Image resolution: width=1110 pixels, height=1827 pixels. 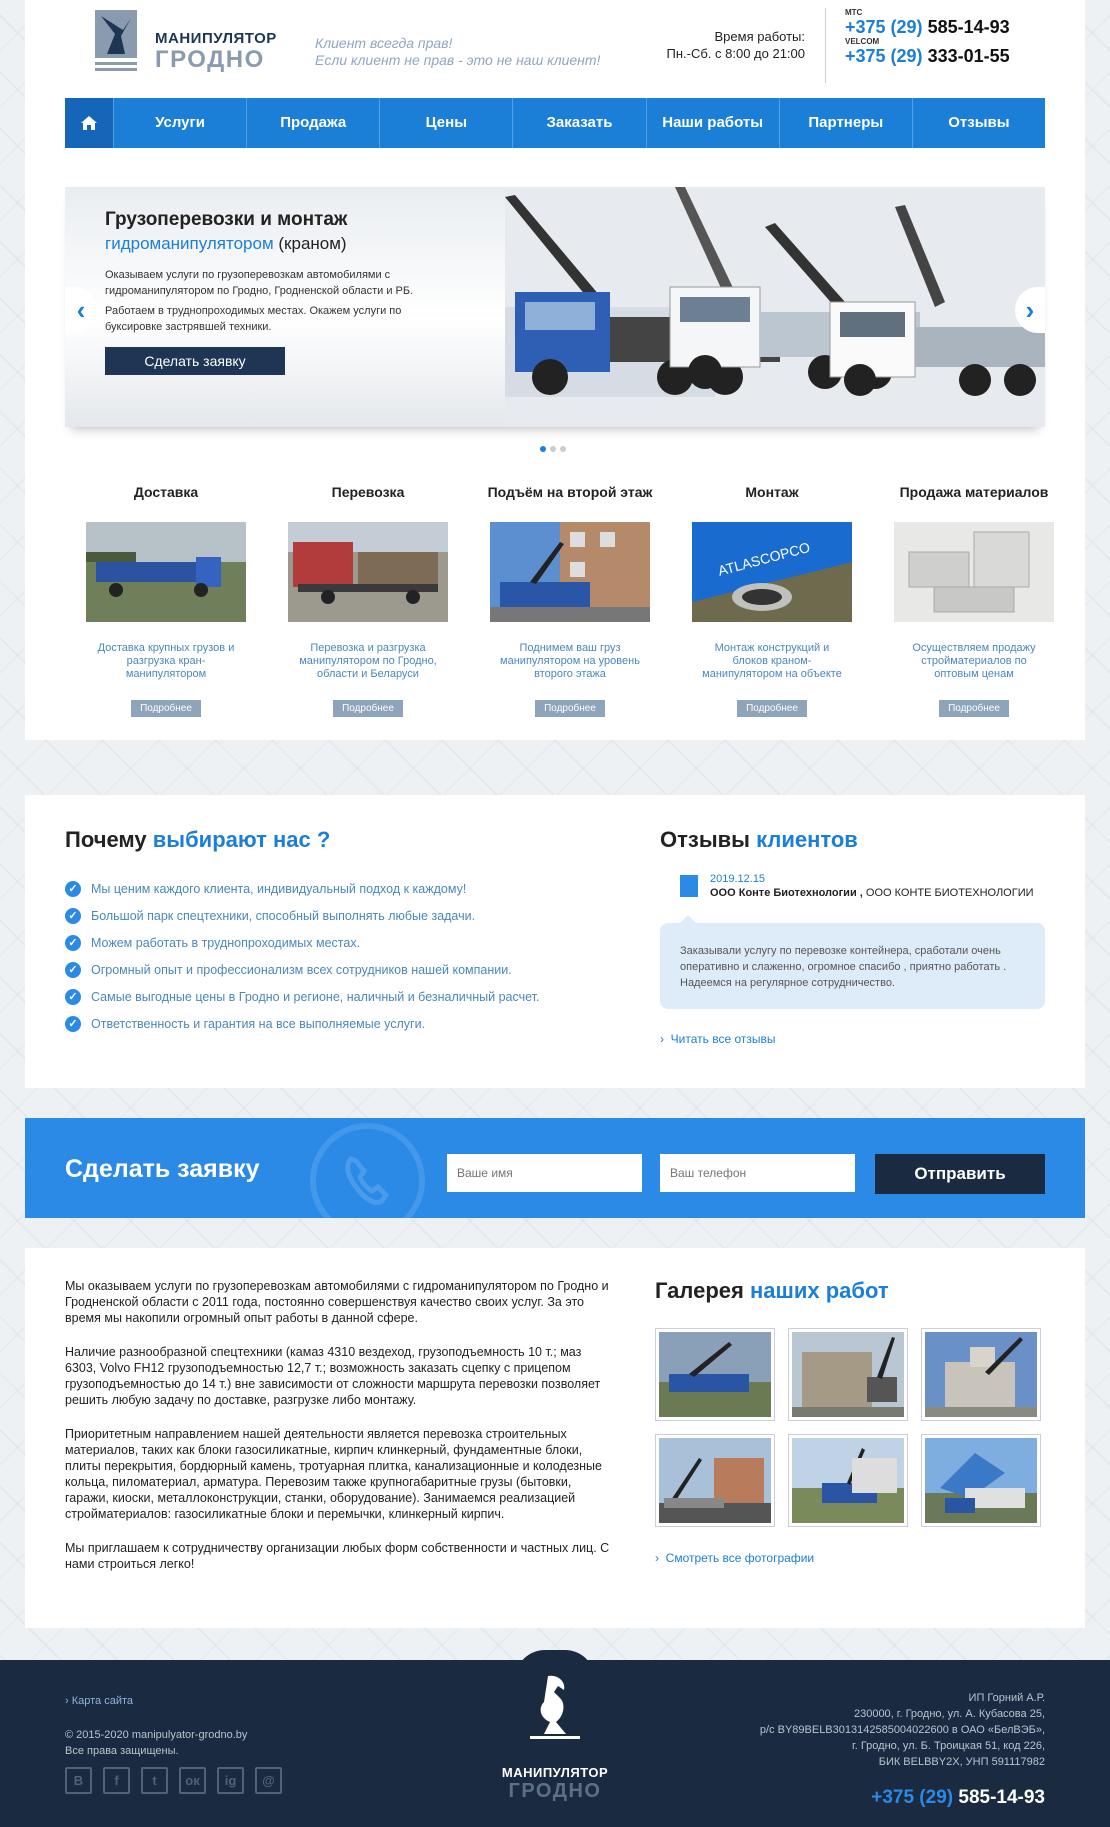 I want to click on service-photo-transport, so click(x=368, y=572).